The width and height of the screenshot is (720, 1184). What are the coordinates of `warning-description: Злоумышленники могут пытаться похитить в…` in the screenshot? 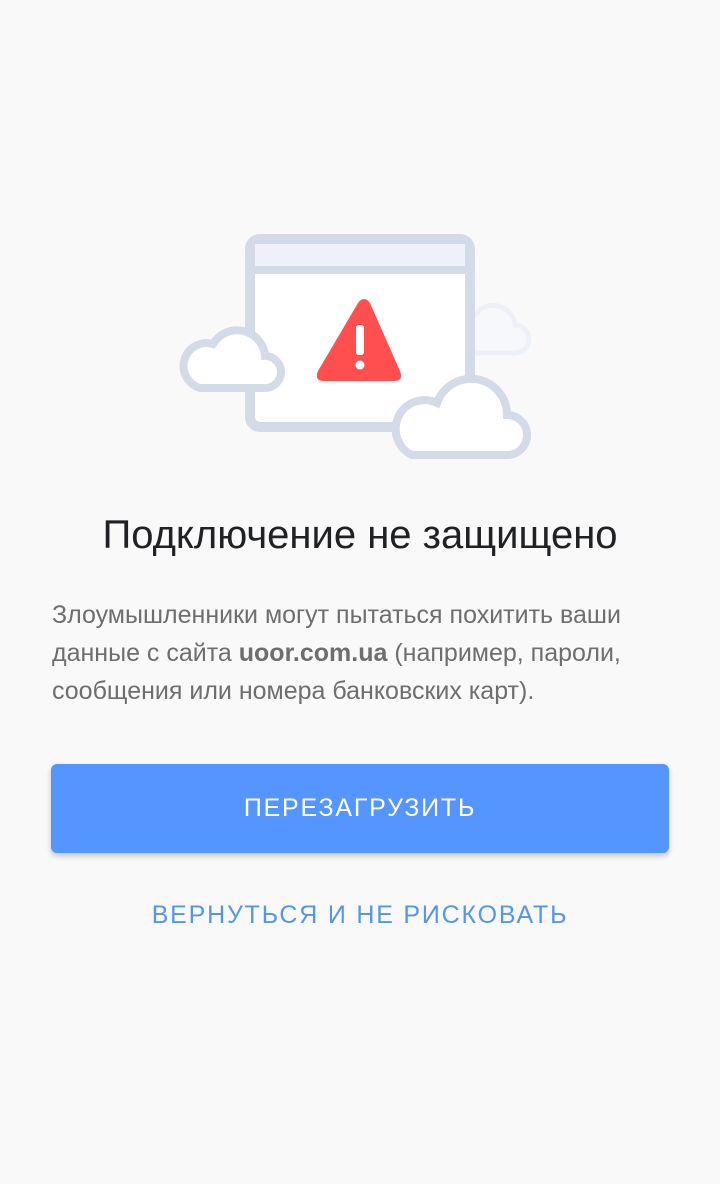 It's located at (364, 653).